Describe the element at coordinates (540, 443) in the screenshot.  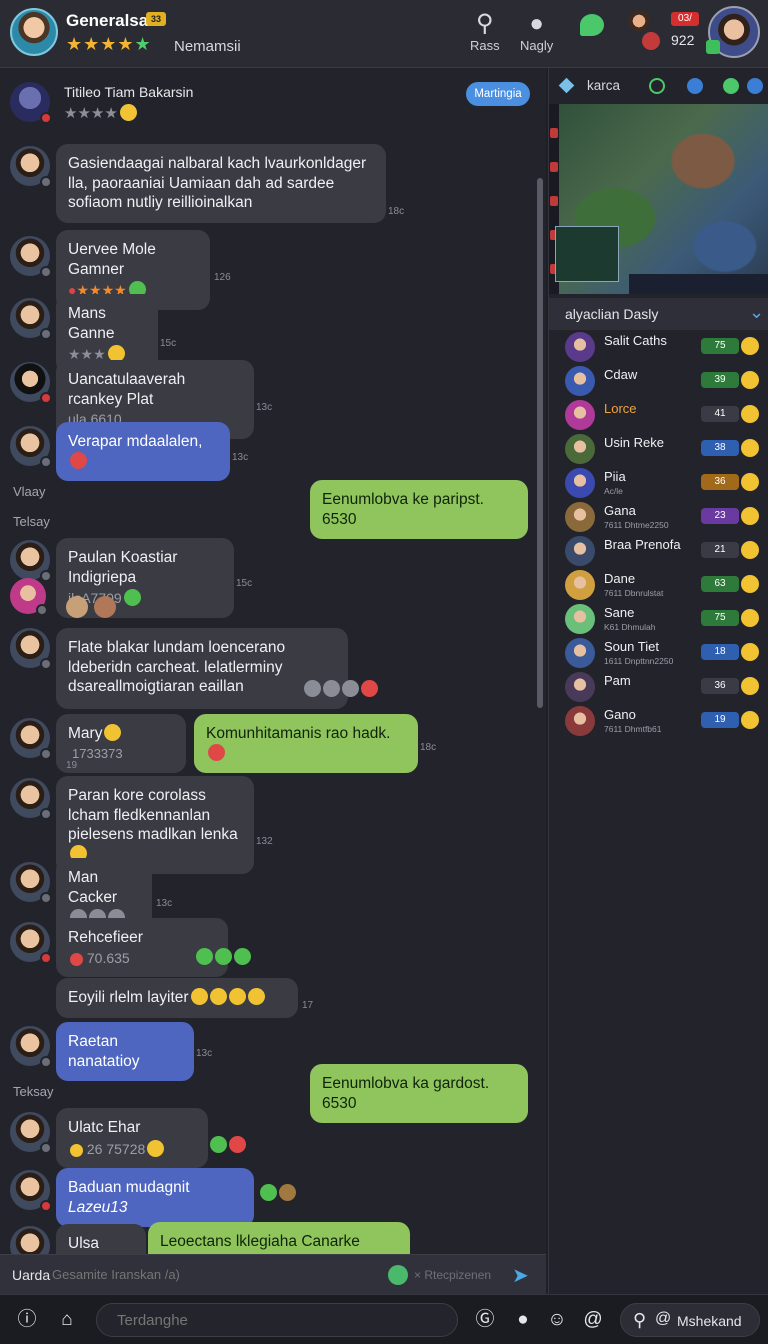
I see `chat-scrollbar` at that location.